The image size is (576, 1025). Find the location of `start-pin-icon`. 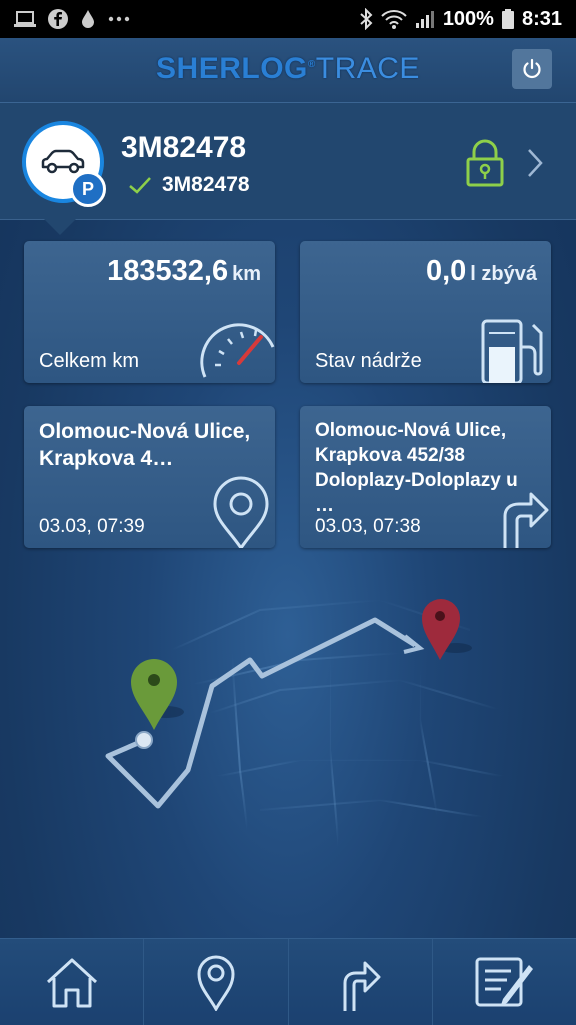

start-pin-icon is located at coordinates (157, 694).